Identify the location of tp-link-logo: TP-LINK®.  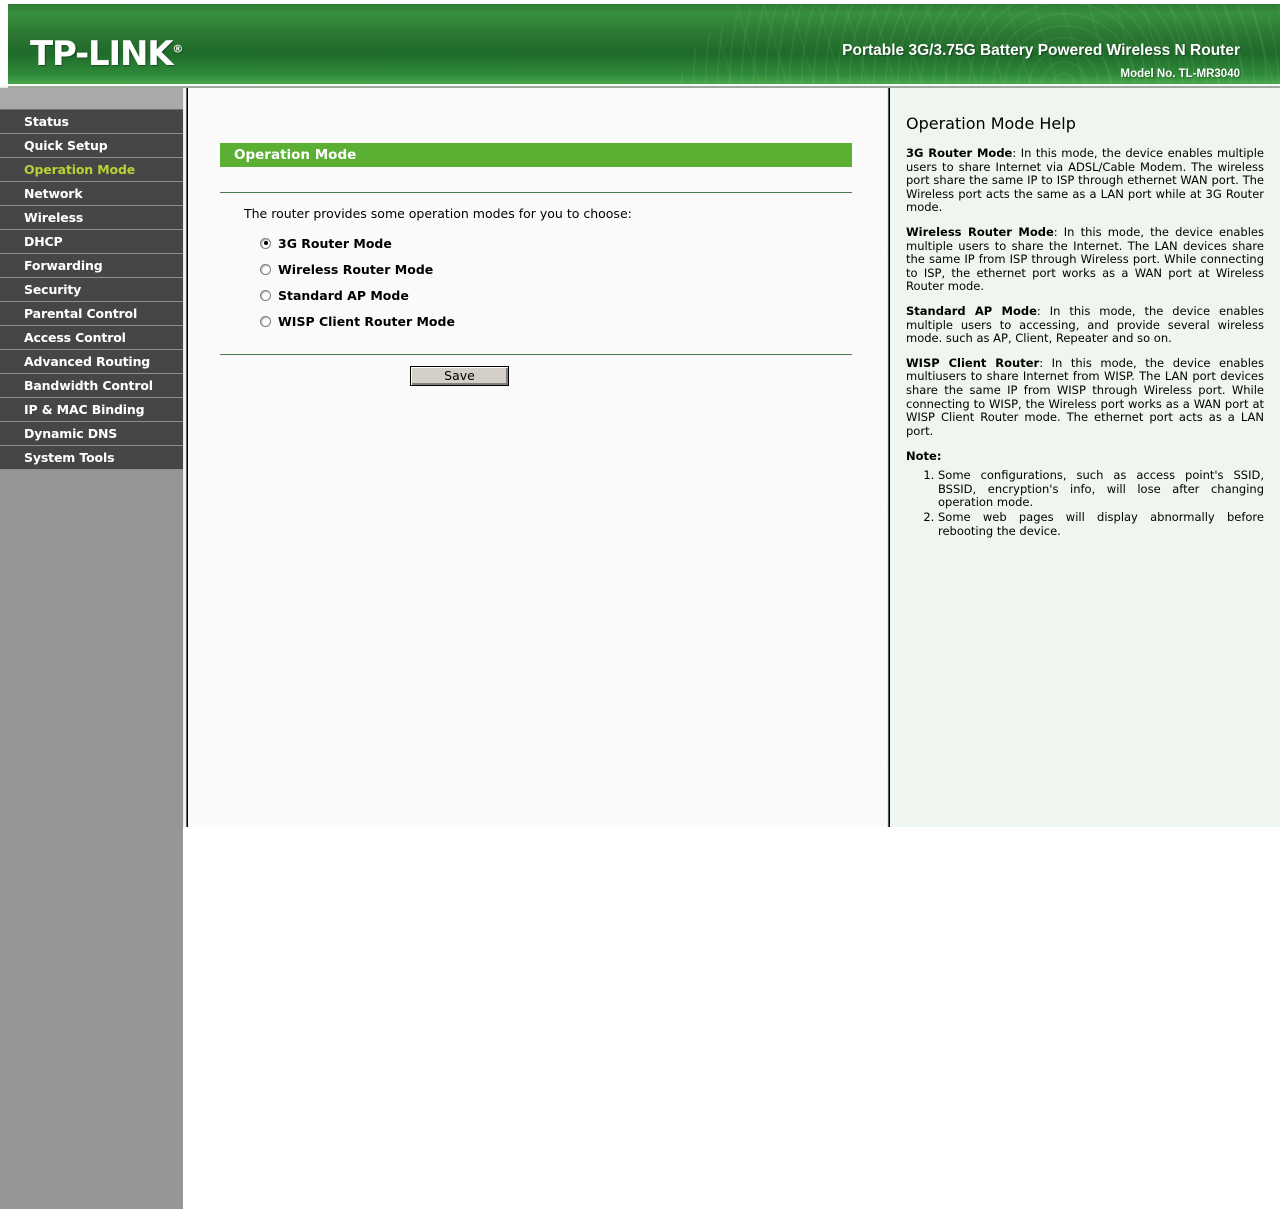
(106, 54).